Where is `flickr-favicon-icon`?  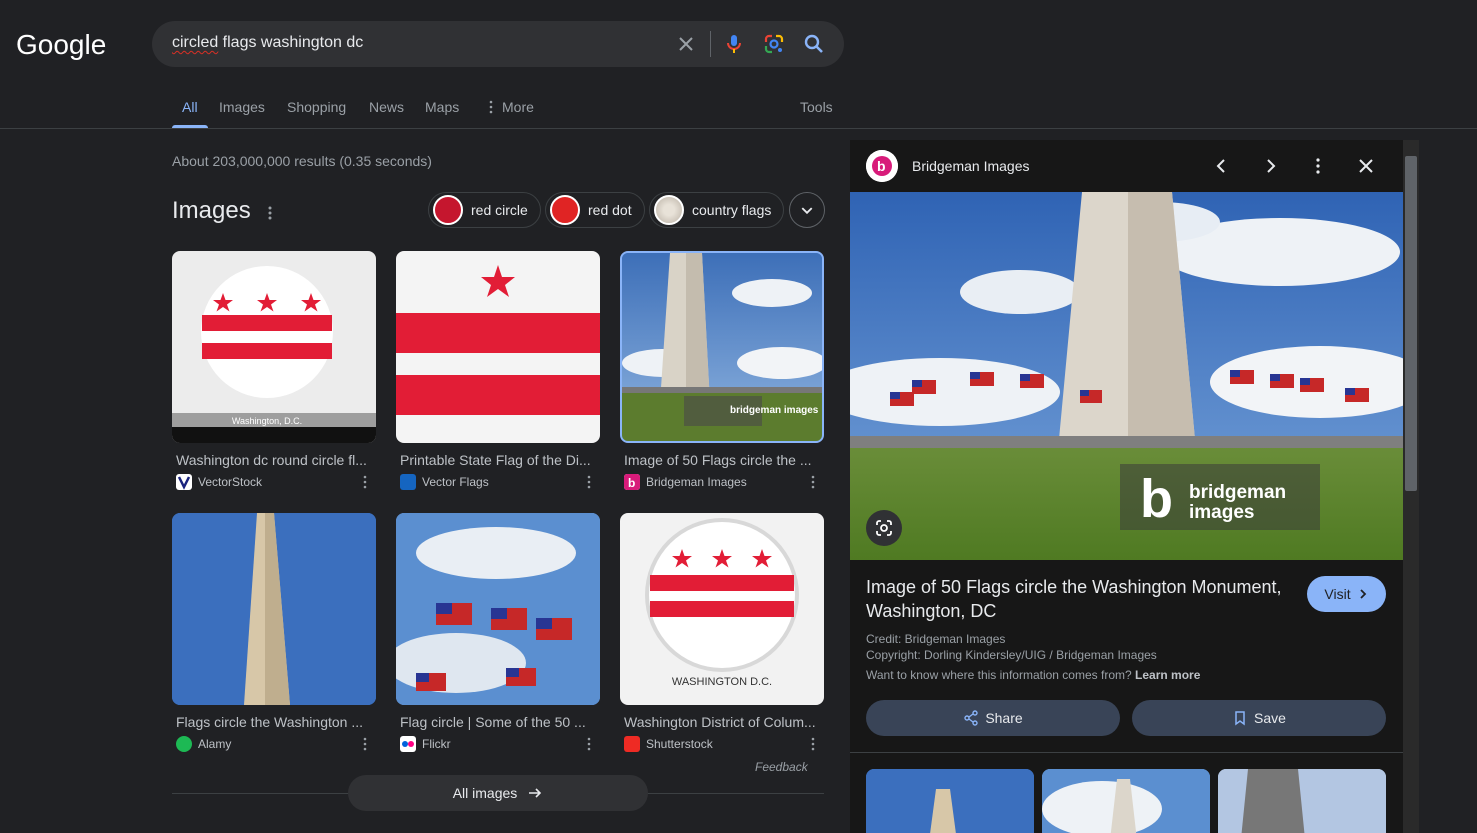
flickr-favicon-icon is located at coordinates (408, 744).